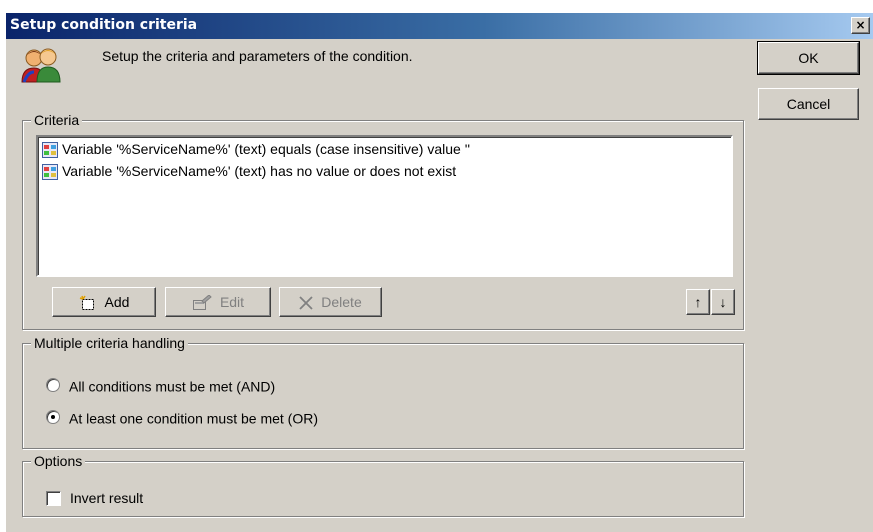 This screenshot has height=532, width=873. What do you see at coordinates (53, 385) in the screenshot?
I see `radio-button` at bounding box center [53, 385].